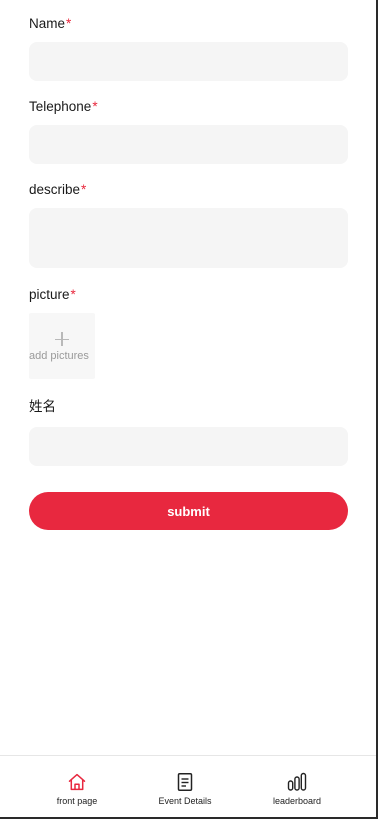 The height and width of the screenshot is (819, 378). I want to click on telephone-label: Telephone *, so click(63, 107).